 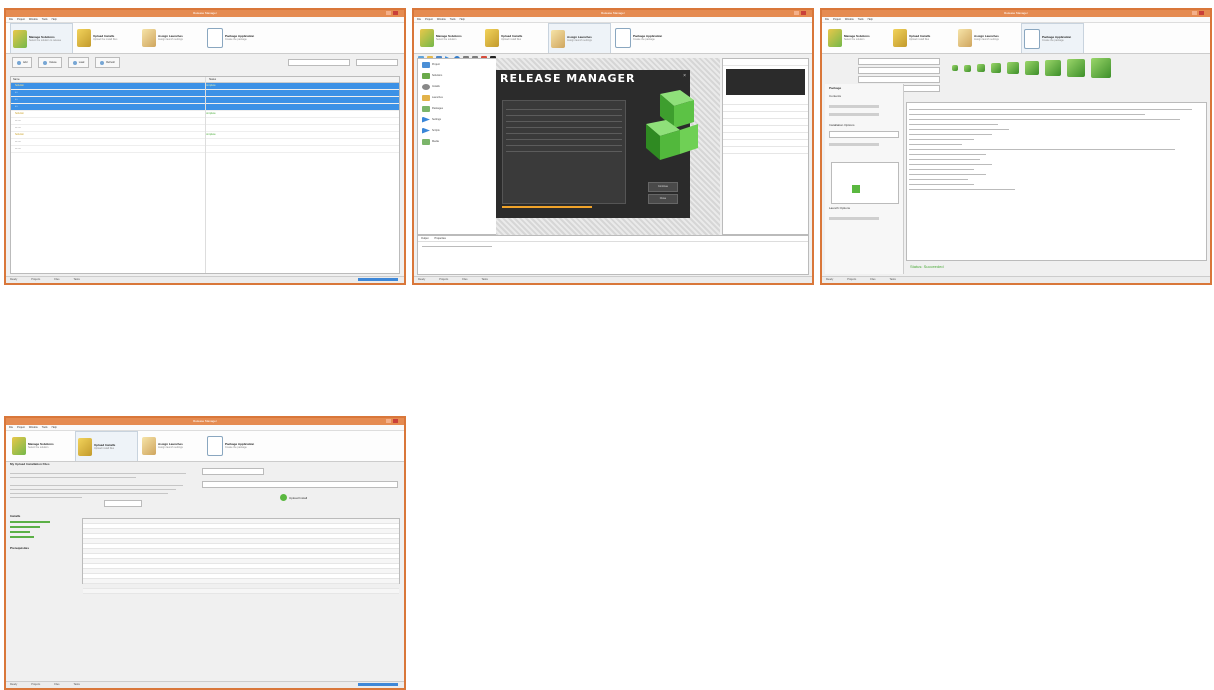 What do you see at coordinates (425, 238) in the screenshot?
I see `tab-output: Output` at bounding box center [425, 238].